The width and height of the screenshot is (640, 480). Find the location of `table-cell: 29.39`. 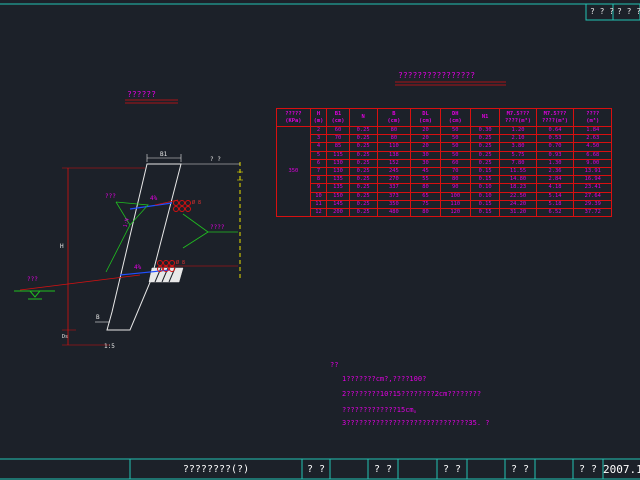

table-cell: 29.39 is located at coordinates (592, 204).